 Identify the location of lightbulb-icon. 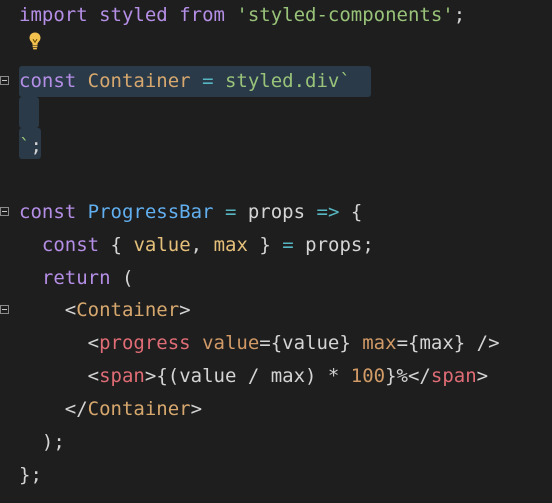
(35, 41).